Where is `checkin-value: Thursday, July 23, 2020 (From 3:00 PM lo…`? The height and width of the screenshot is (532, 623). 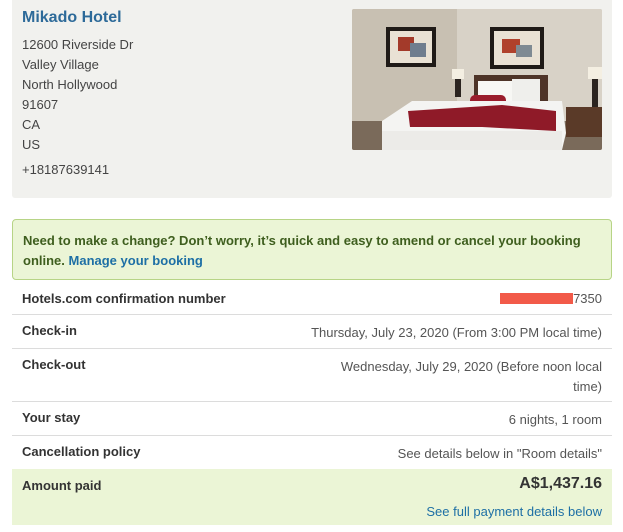 checkin-value: Thursday, July 23, 2020 (From 3:00 PM lo… is located at coordinates (456, 332).